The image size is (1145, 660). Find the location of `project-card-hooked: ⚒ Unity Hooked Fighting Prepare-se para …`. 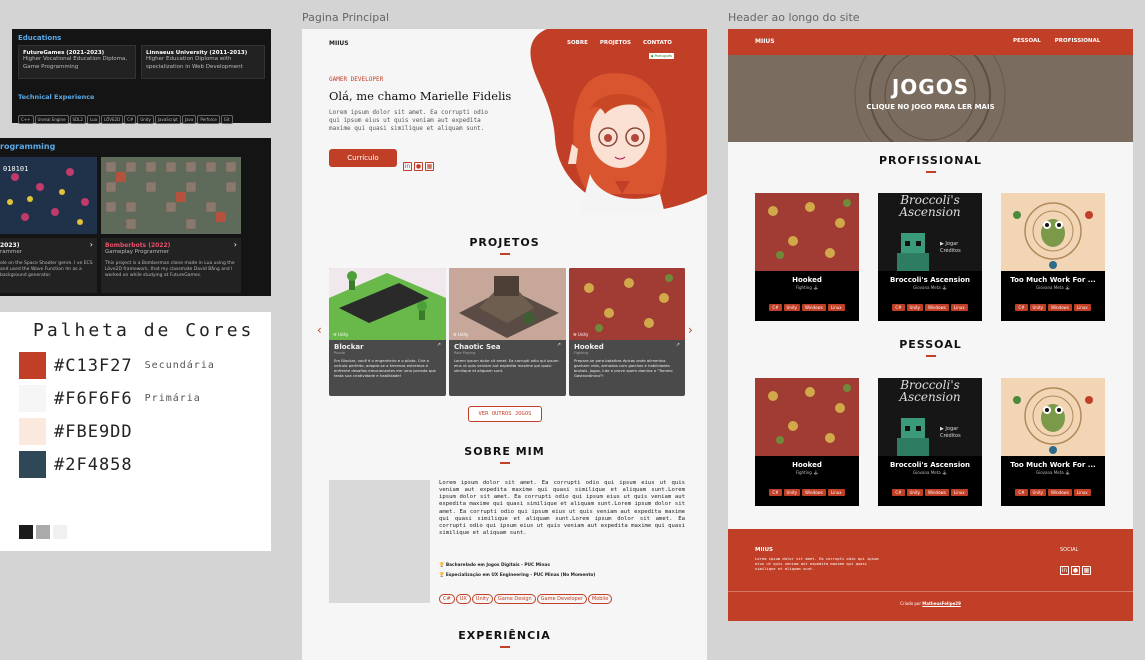

project-card-hooked: ⚒ Unity Hooked Fighting Prepare-se para … is located at coordinates (627, 332).